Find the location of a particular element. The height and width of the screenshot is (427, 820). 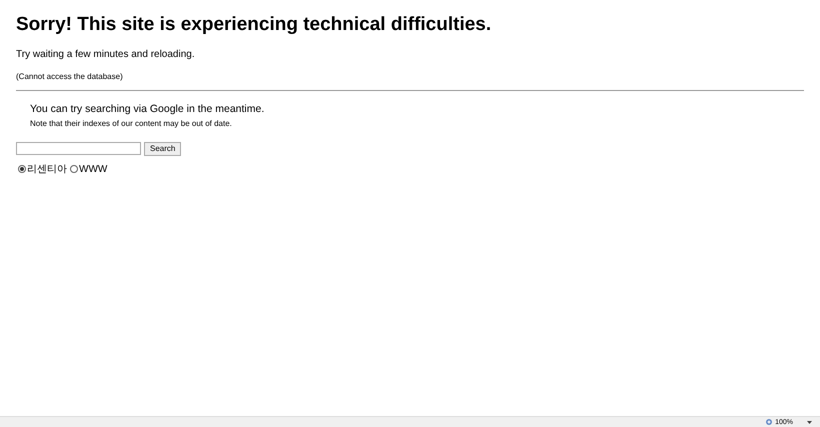

radio-label: 리센티아 is located at coordinates (47, 169).